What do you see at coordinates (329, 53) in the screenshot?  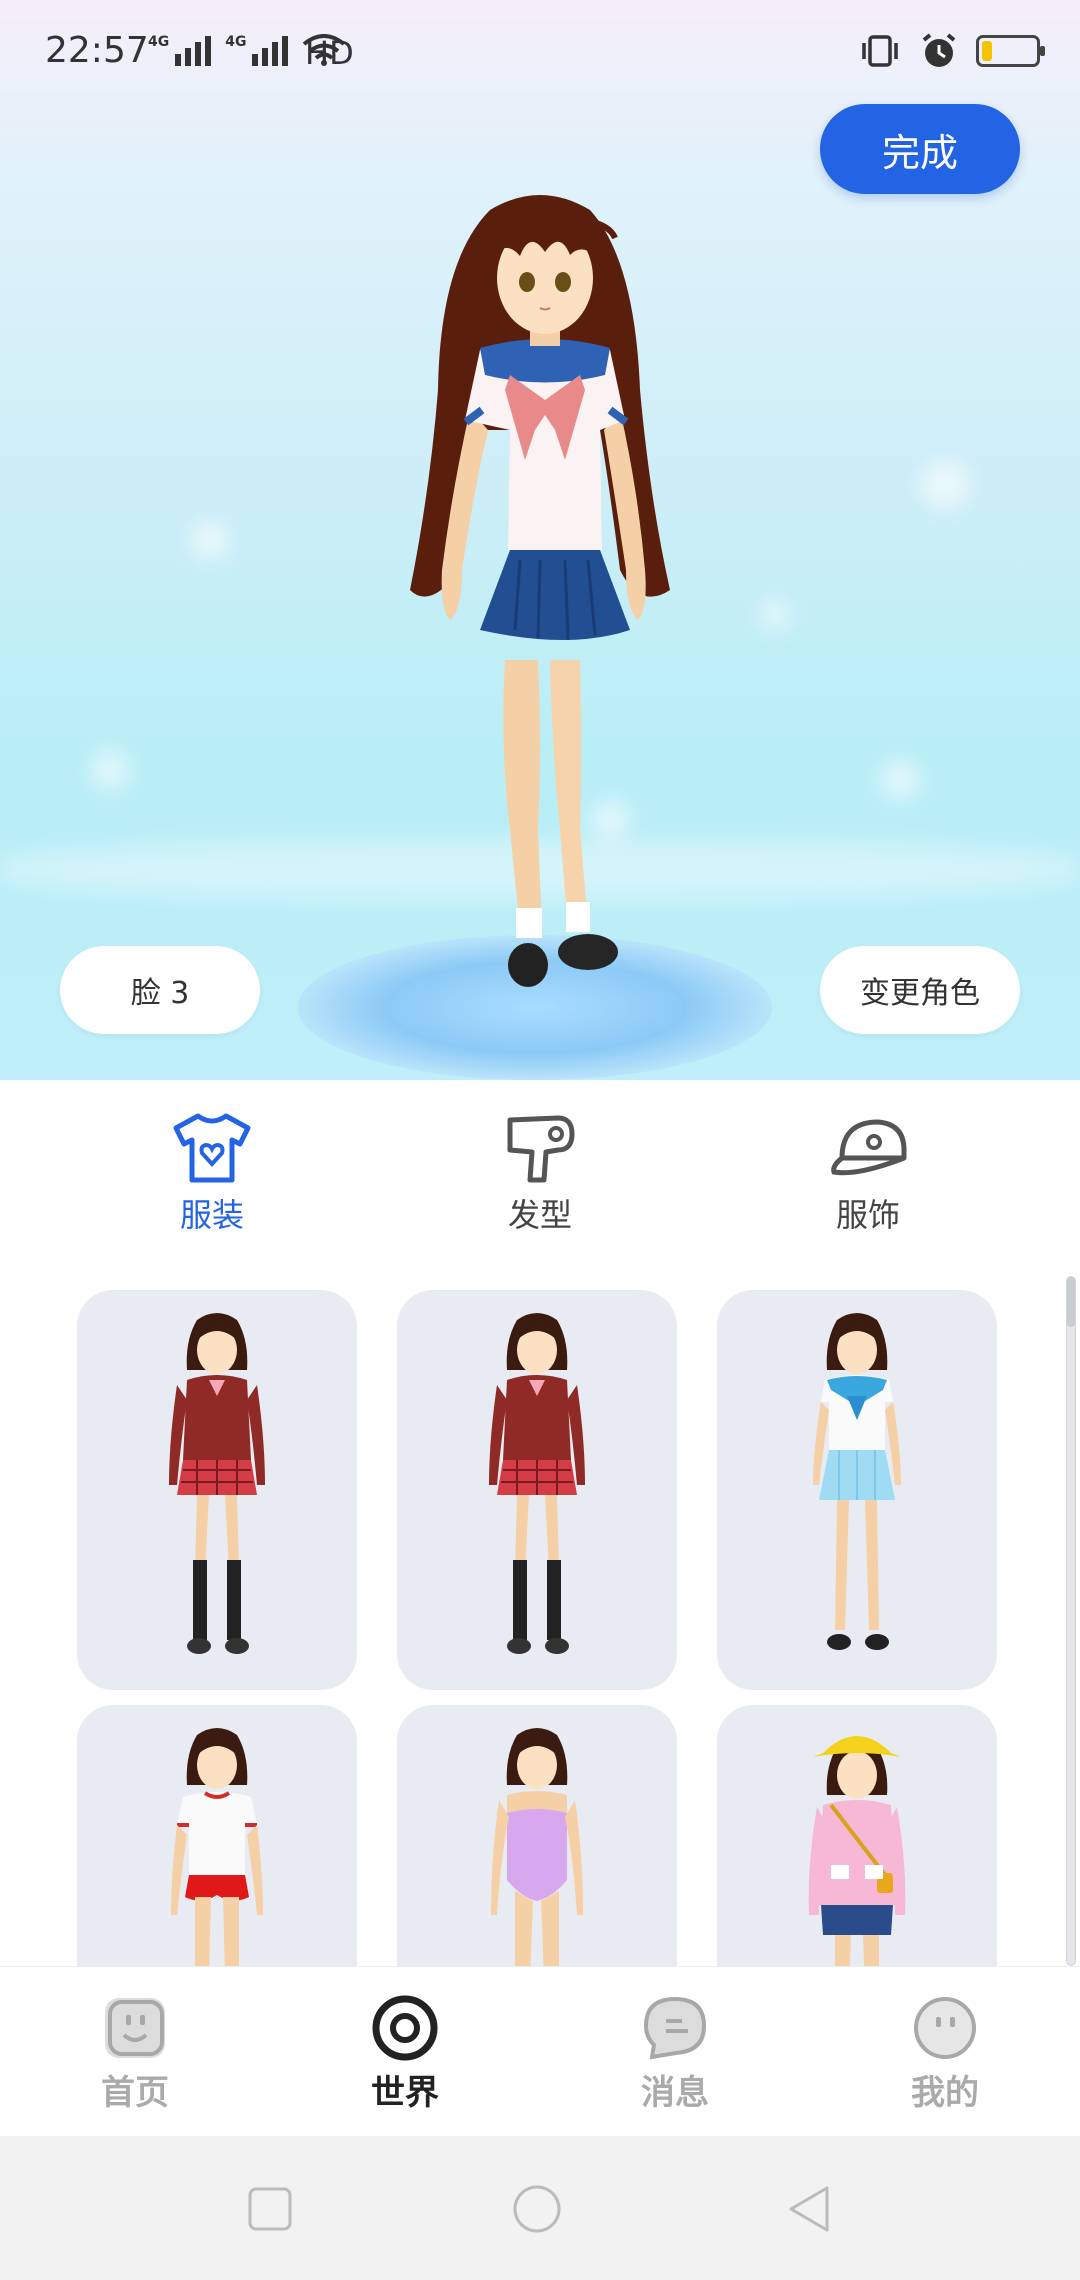 I see `hd-indicator: HD` at bounding box center [329, 53].